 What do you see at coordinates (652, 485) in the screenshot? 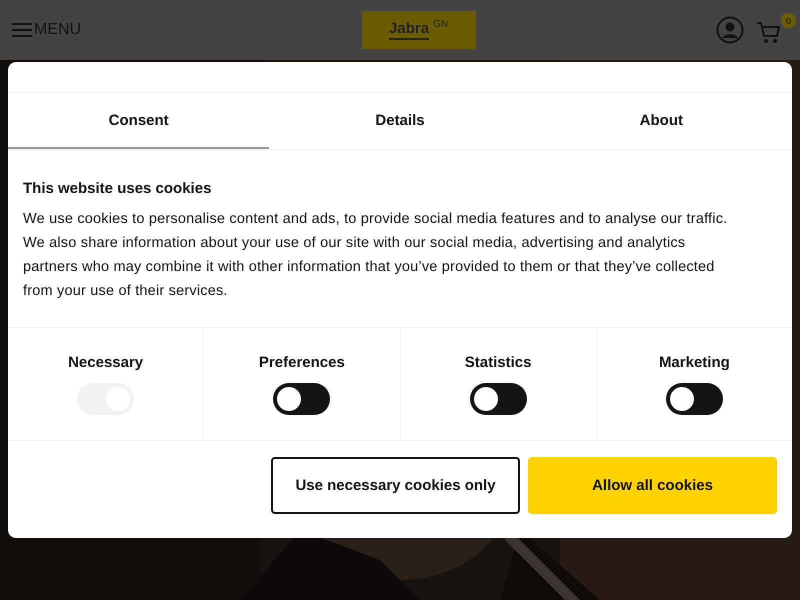
I see `allow-all-button: Allow all cookies` at bounding box center [652, 485].